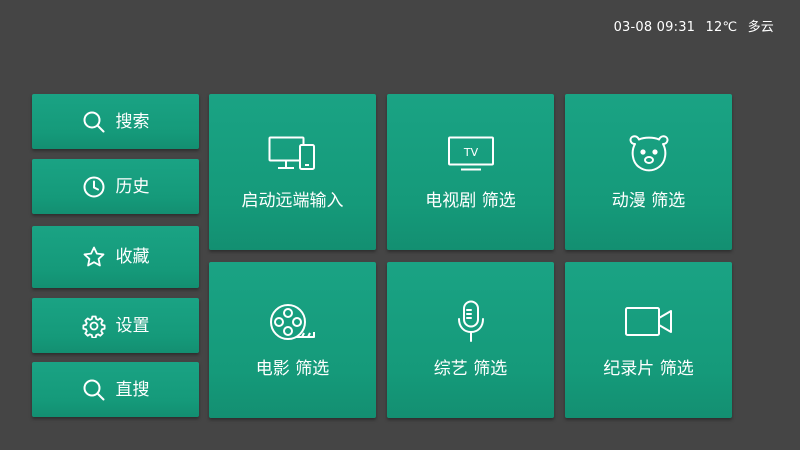 The width and height of the screenshot is (800, 450). I want to click on tile-remote-input: 启动远端输入, so click(292, 172).